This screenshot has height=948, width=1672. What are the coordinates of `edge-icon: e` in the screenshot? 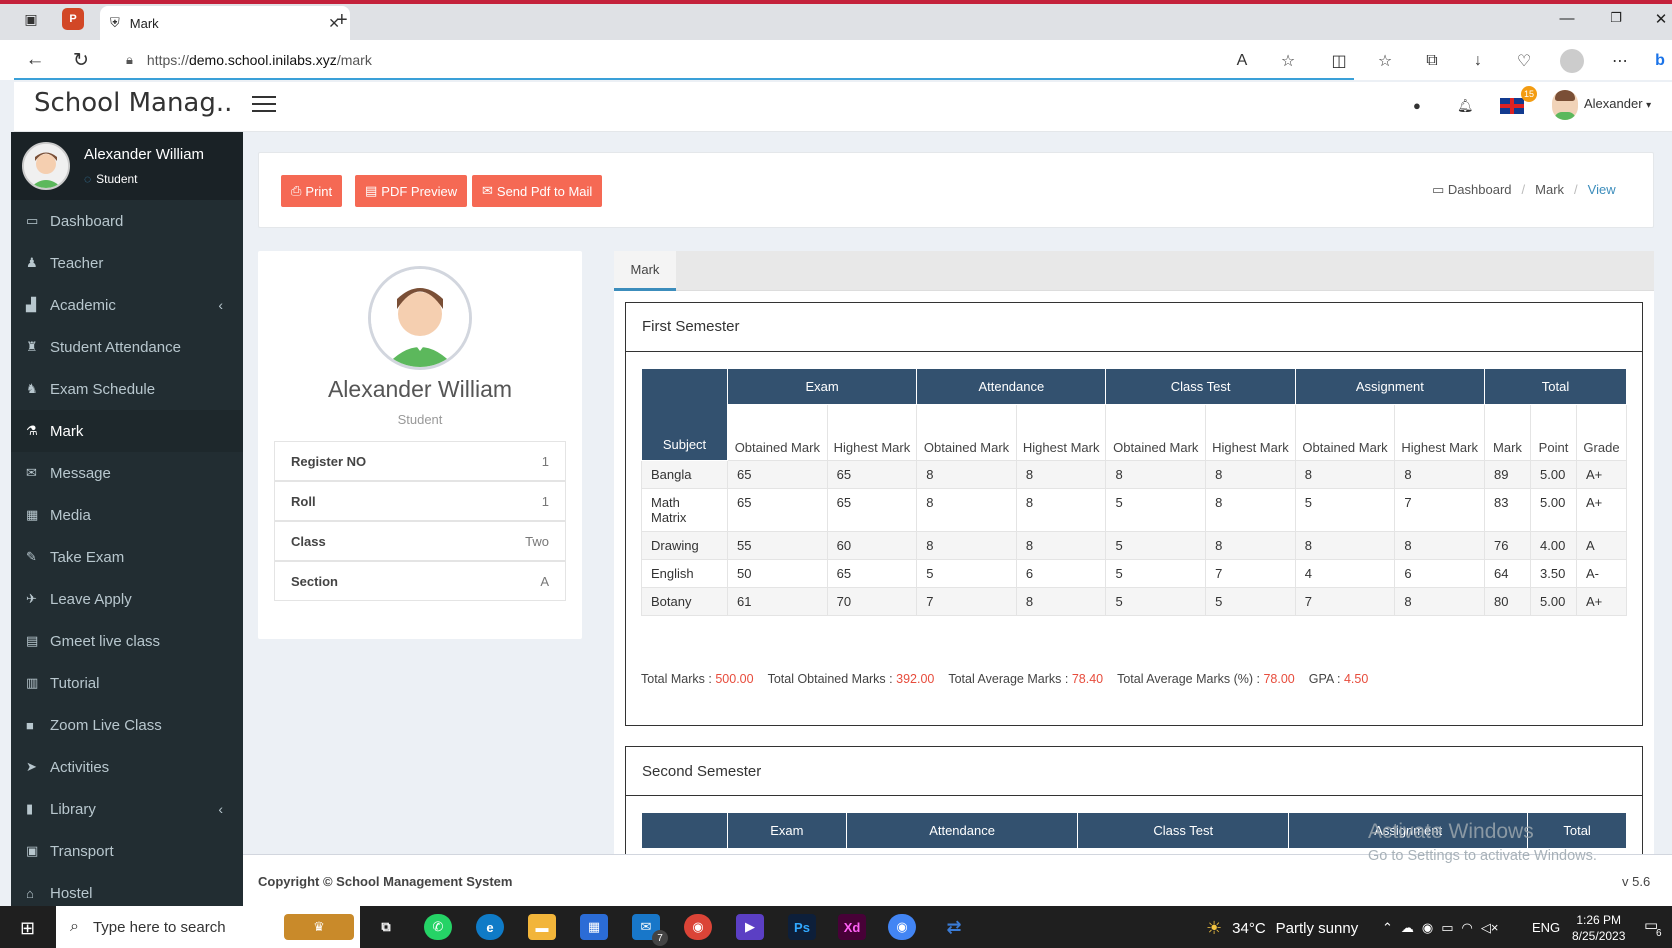 It's located at (490, 927).